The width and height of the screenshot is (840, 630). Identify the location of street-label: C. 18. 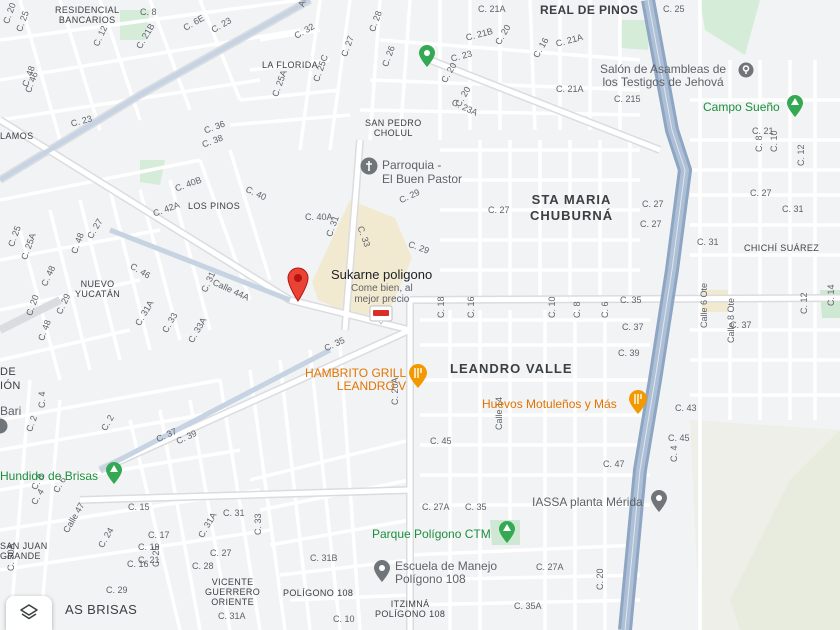
(441, 307).